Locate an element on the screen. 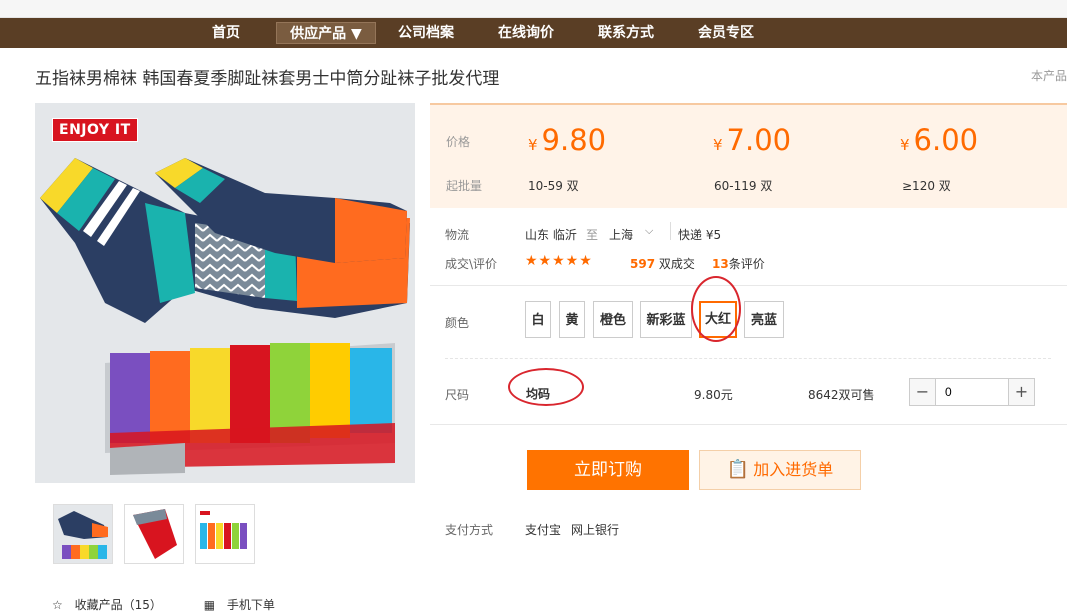  review-count: 13条评价 is located at coordinates (738, 263).